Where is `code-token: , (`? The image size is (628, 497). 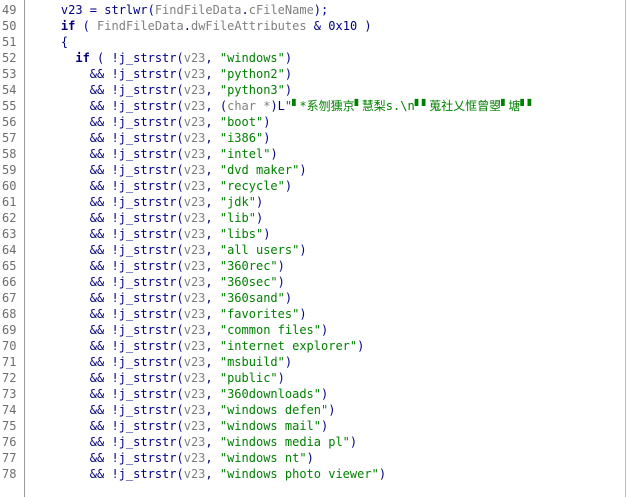 code-token: , ( is located at coordinates (216, 106).